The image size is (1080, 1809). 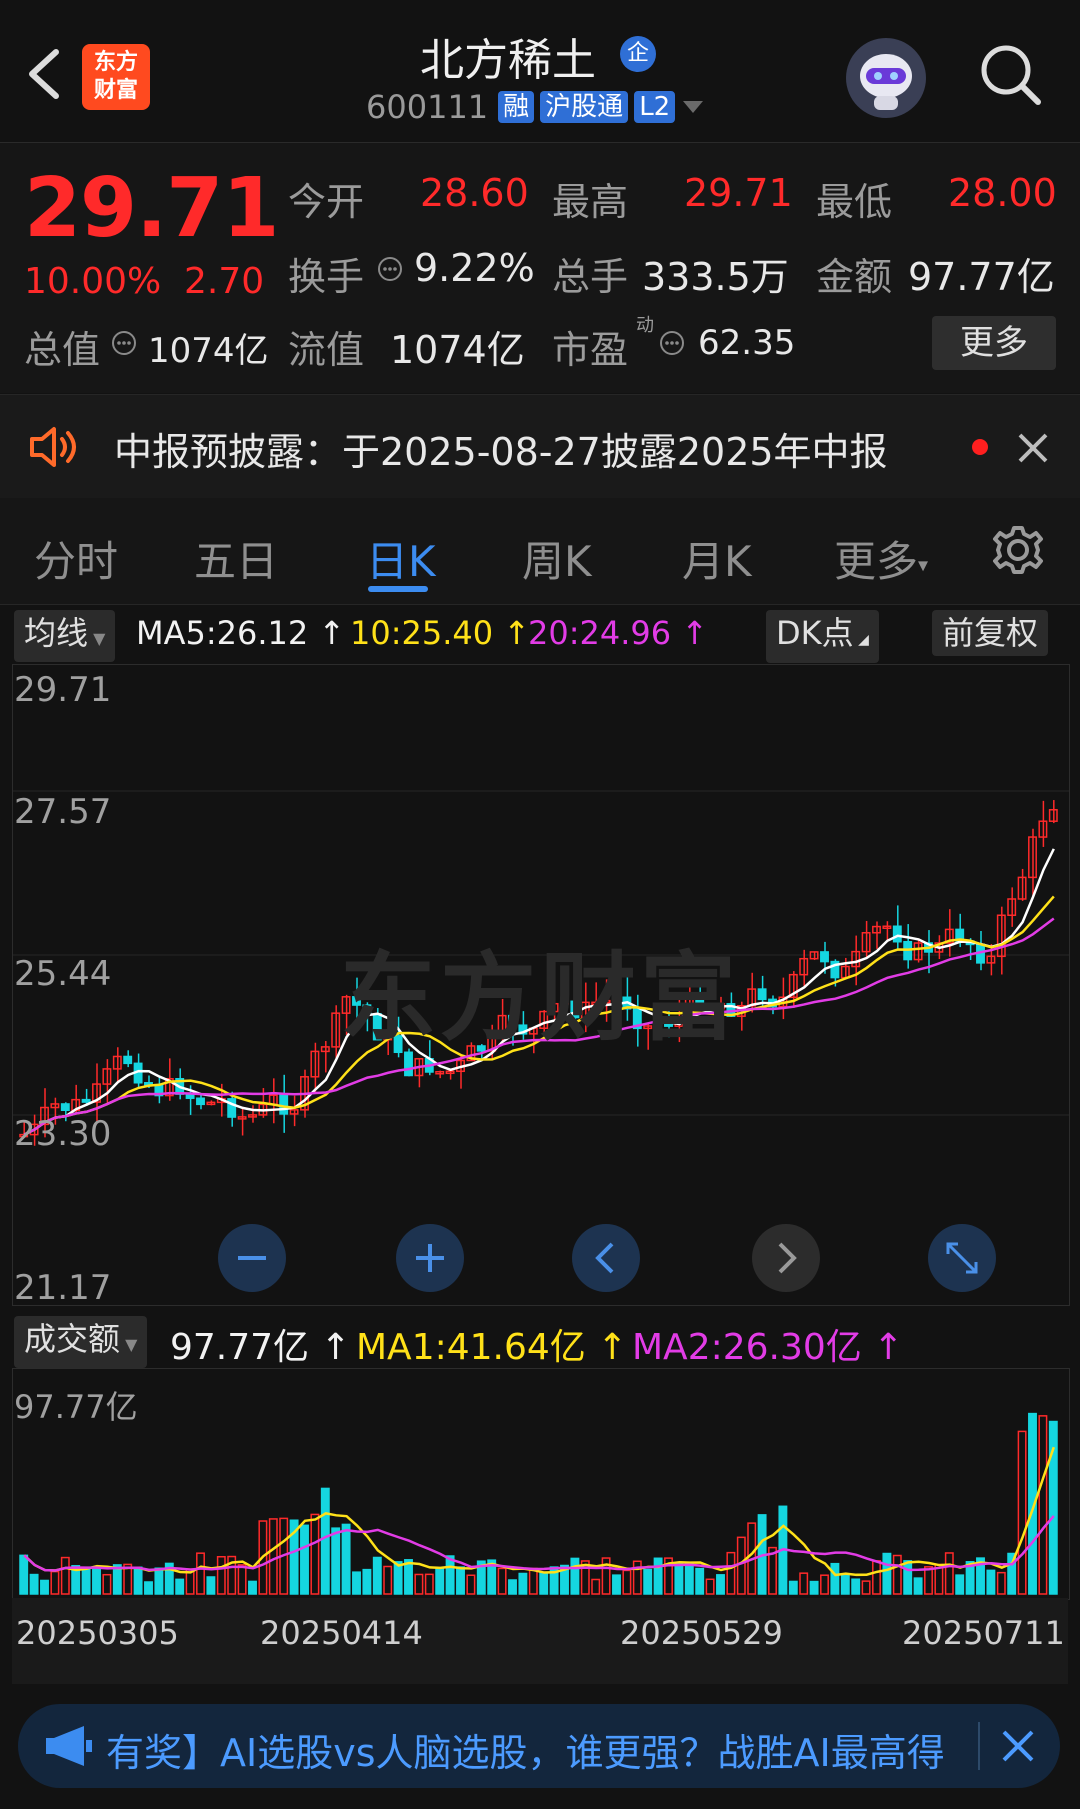 I want to click on date-label: 20250529, so click(x=701, y=1633).